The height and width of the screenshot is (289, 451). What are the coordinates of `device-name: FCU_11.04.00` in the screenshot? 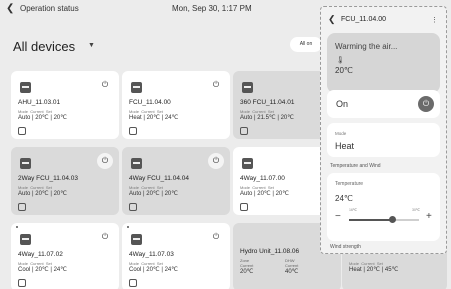 It's located at (150, 102).